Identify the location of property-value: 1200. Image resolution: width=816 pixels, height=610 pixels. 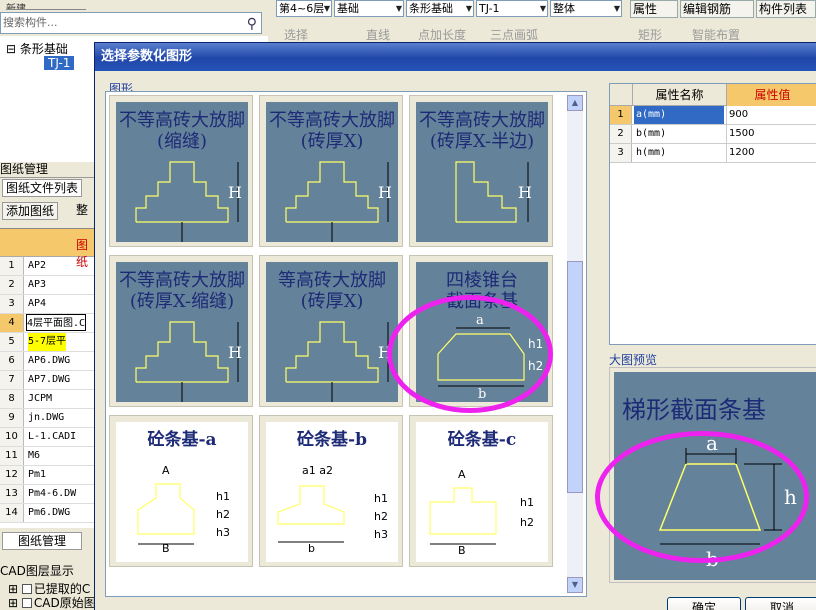
(771, 153).